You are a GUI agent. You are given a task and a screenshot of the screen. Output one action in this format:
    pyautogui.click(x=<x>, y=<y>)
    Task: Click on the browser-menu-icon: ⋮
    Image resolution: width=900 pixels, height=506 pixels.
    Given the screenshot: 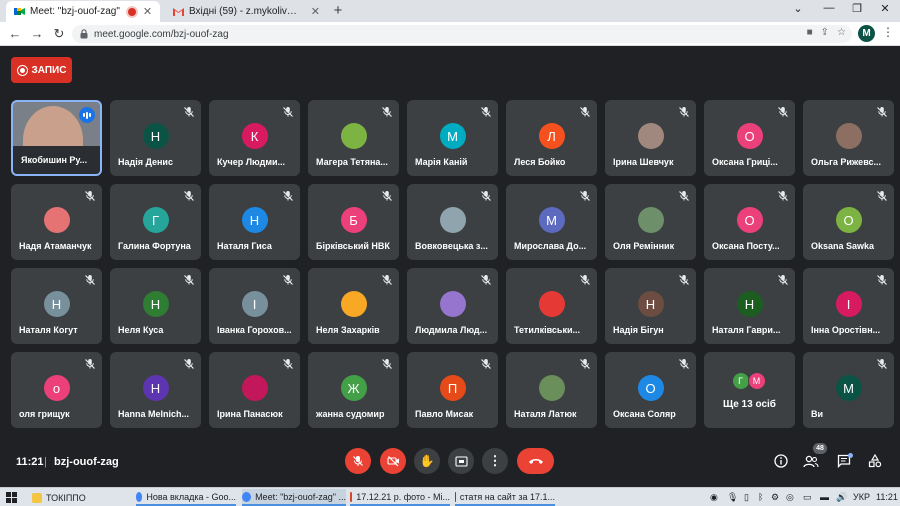 What is the action you would take?
    pyautogui.click(x=888, y=32)
    